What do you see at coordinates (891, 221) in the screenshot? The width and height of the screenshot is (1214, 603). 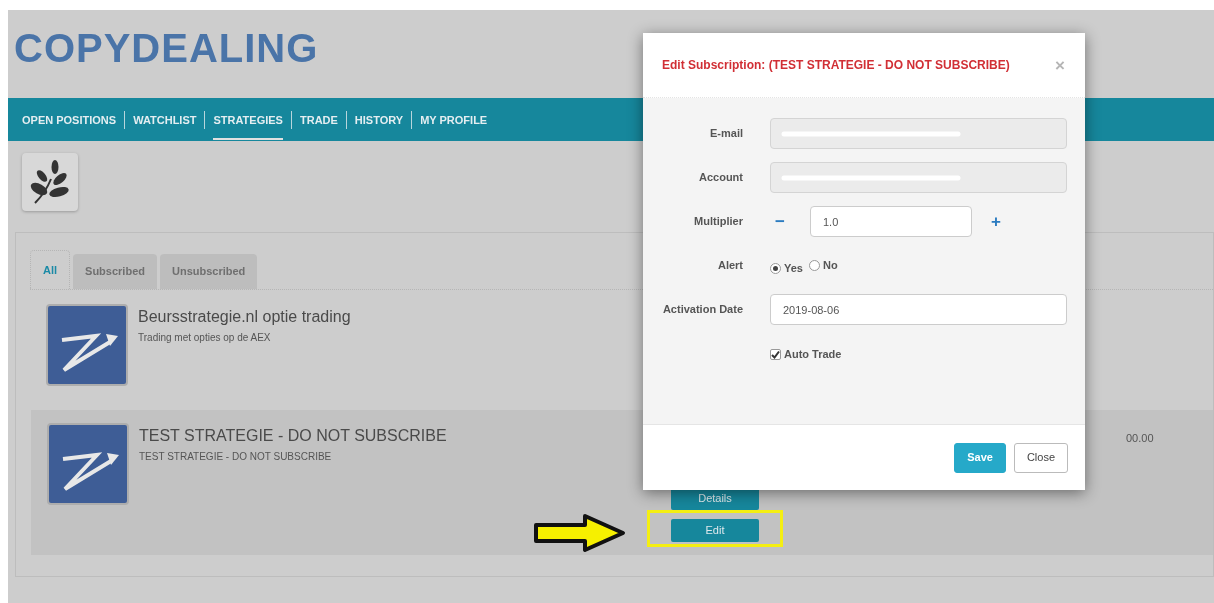 I see `input-field: 1.0` at bounding box center [891, 221].